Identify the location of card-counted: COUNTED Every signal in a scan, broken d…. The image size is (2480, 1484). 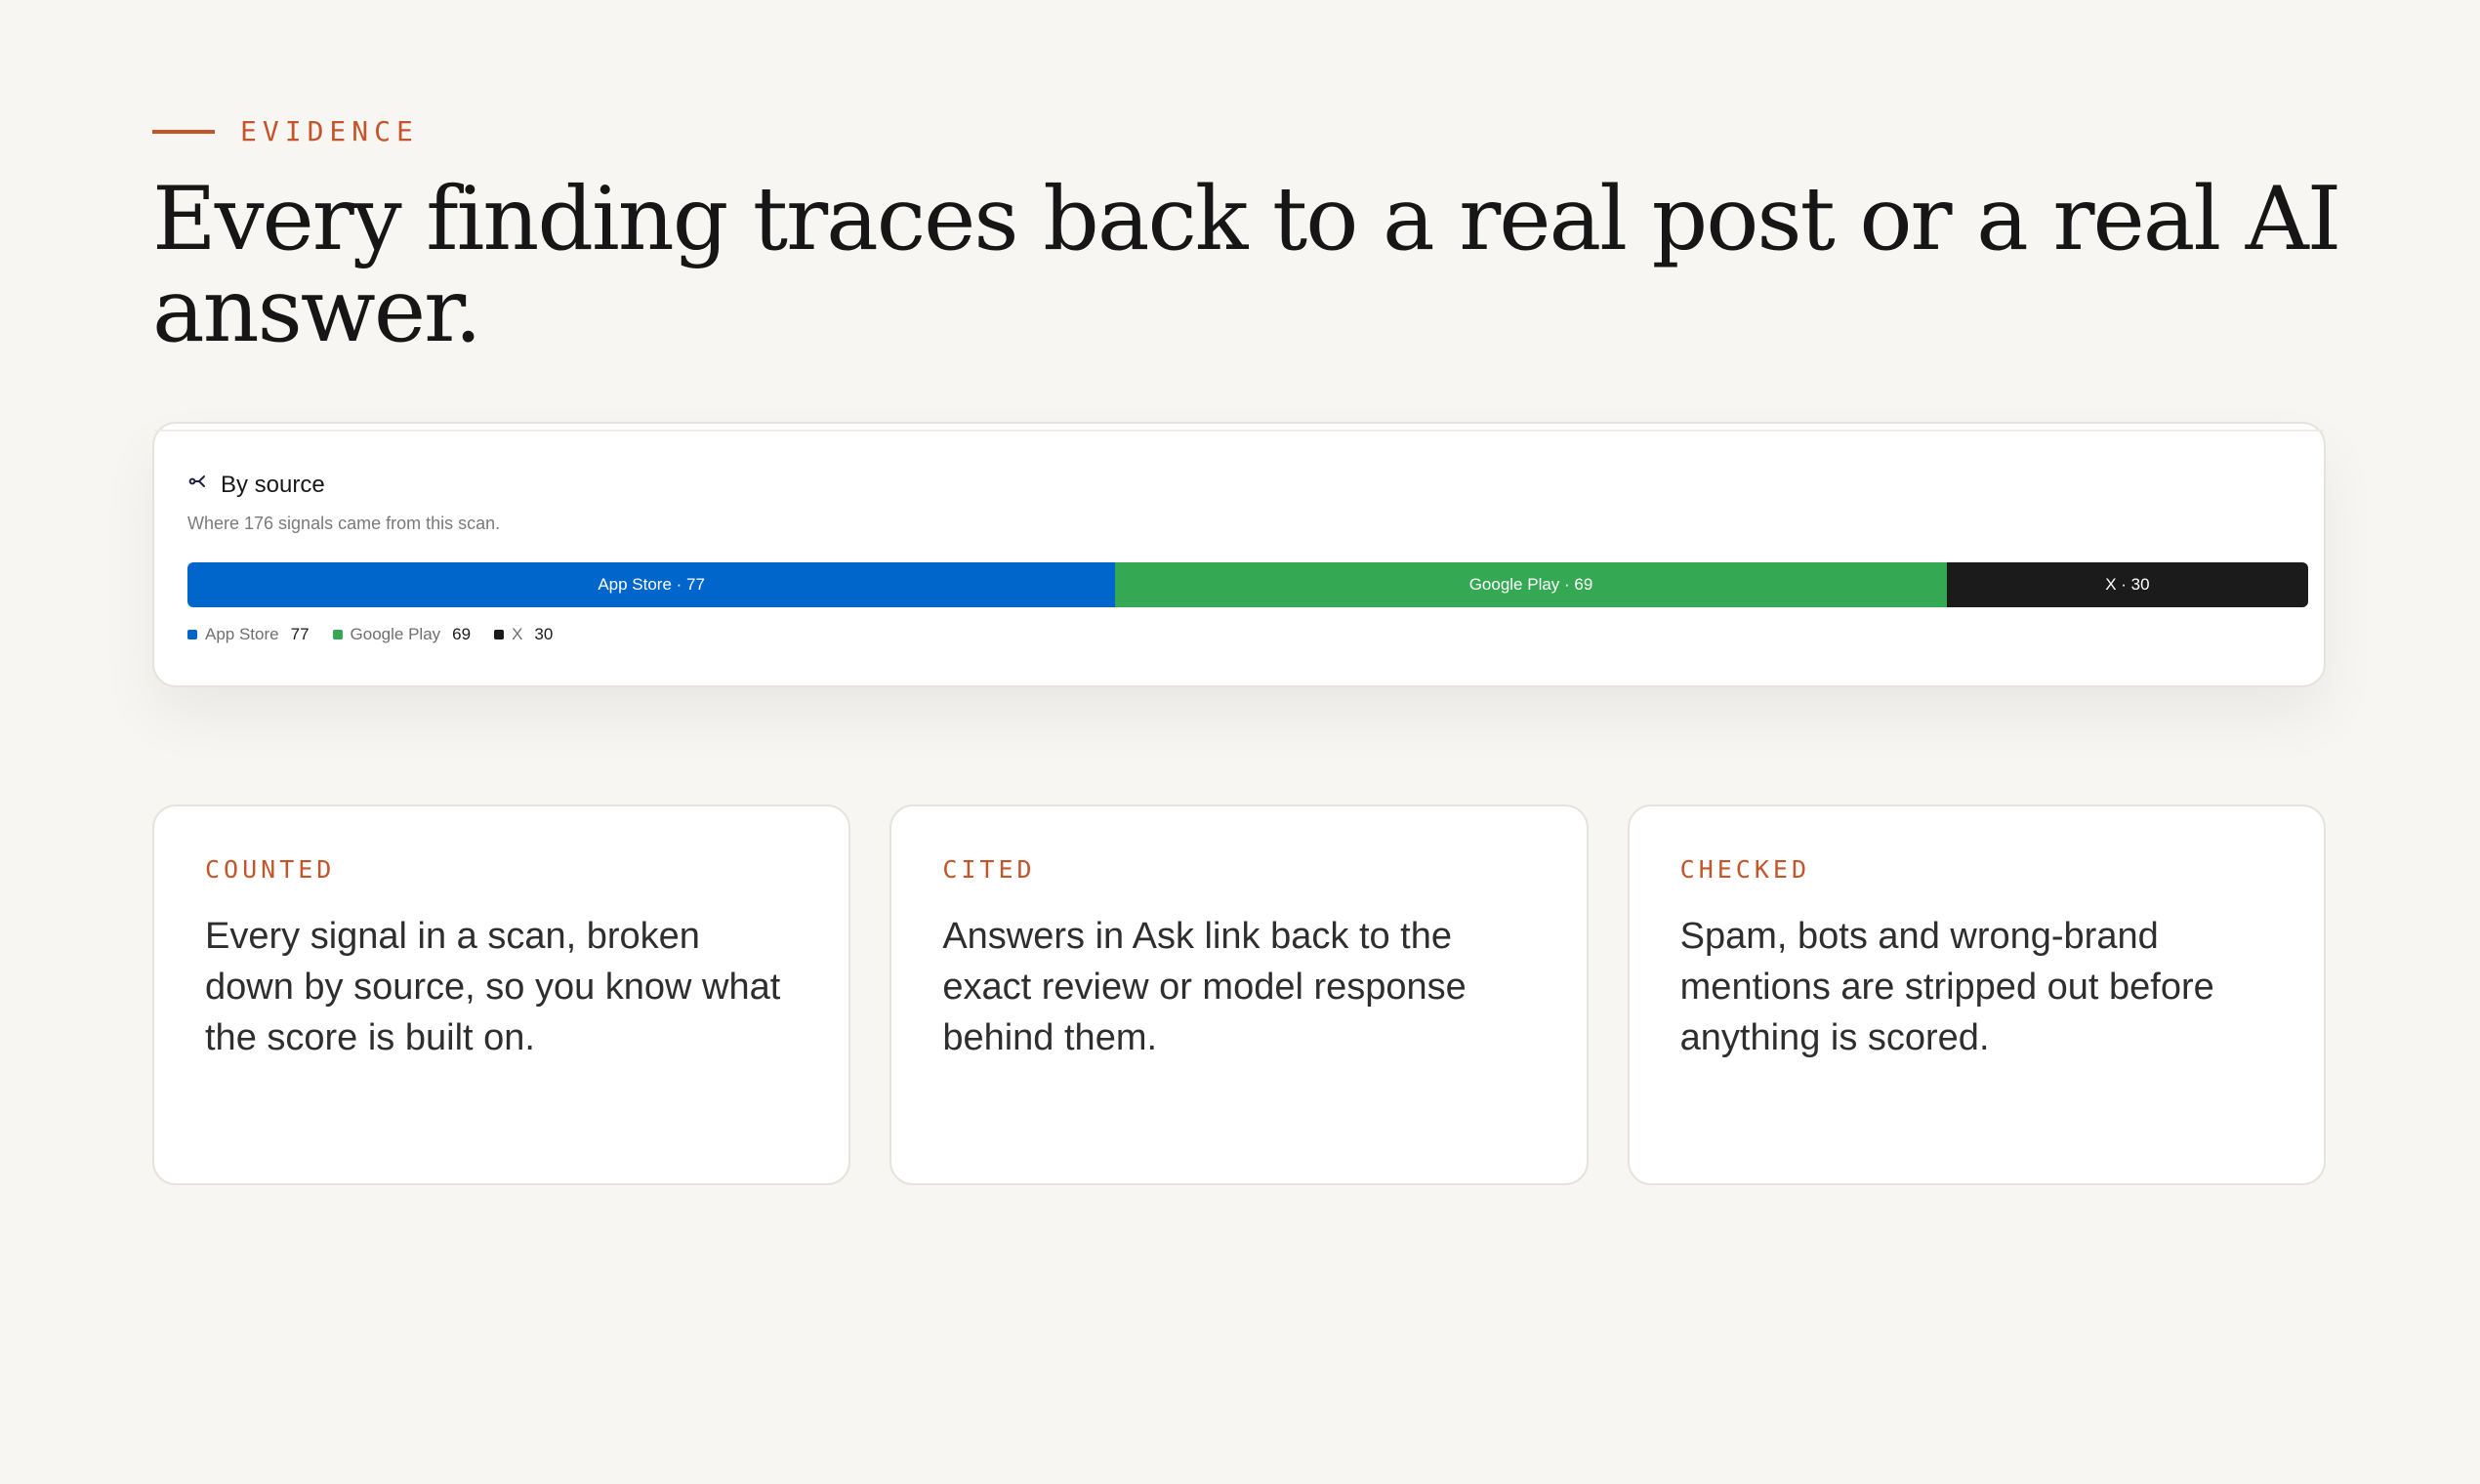
(501, 995).